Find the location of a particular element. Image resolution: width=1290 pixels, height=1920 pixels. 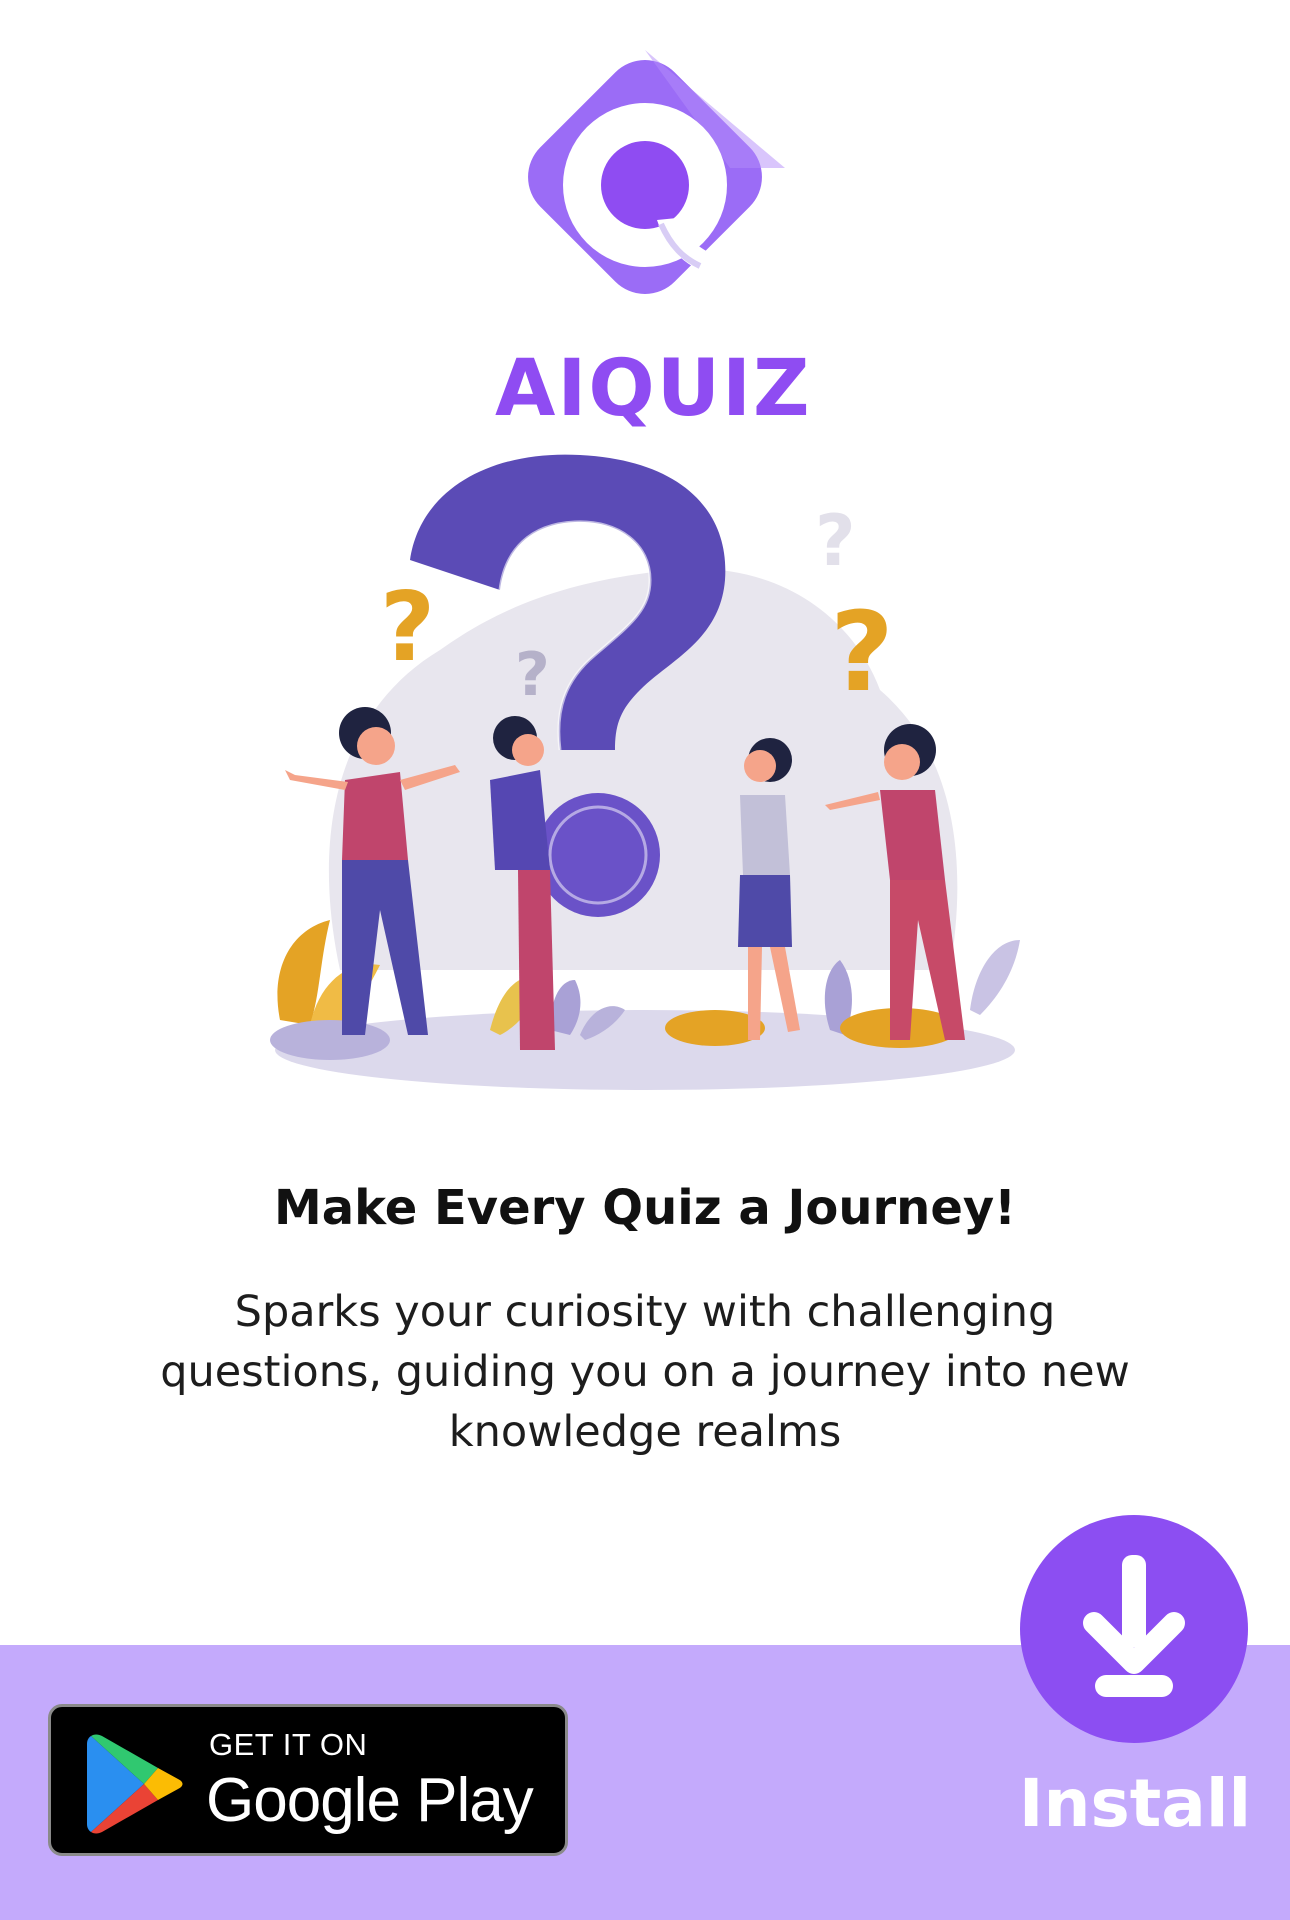

app-logo: AIQUIZ is located at coordinates (652, 239).